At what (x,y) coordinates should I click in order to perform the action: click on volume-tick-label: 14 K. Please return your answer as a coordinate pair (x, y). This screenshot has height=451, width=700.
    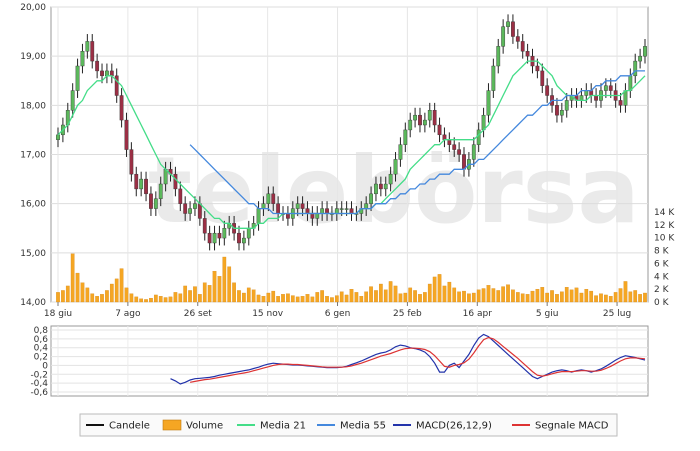
    Looking at the image, I should click on (664, 213).